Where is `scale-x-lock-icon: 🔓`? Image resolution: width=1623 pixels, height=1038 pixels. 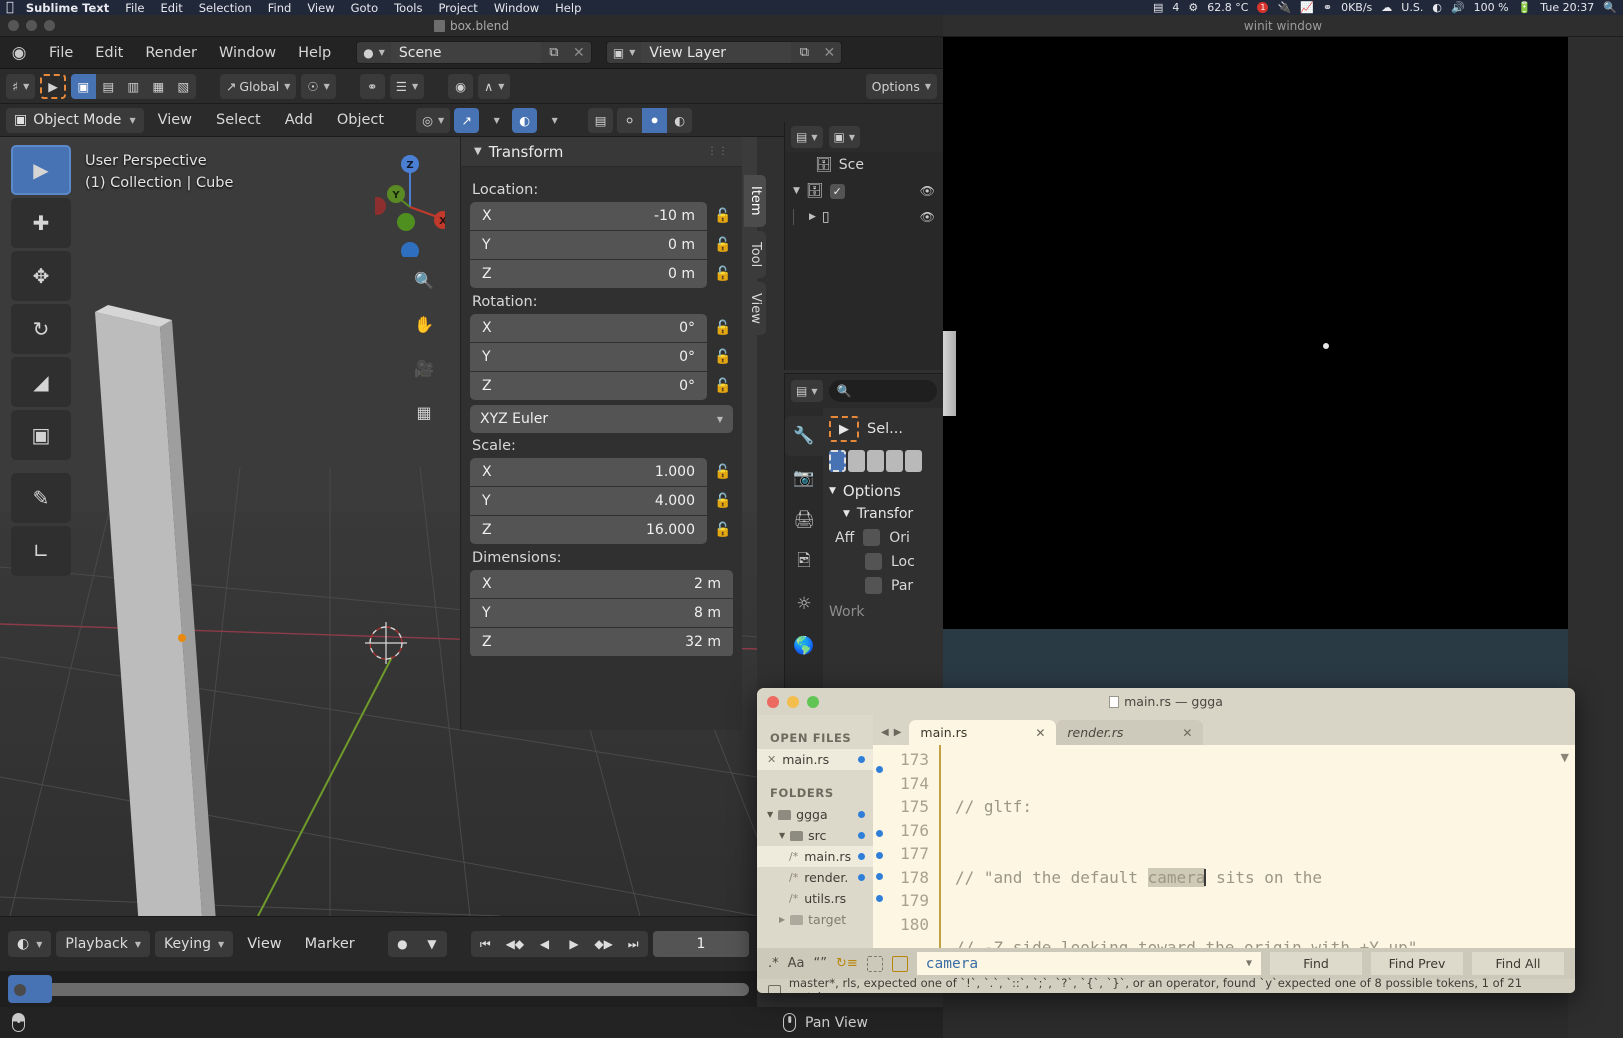 scale-x-lock-icon: 🔓 is located at coordinates (723, 472).